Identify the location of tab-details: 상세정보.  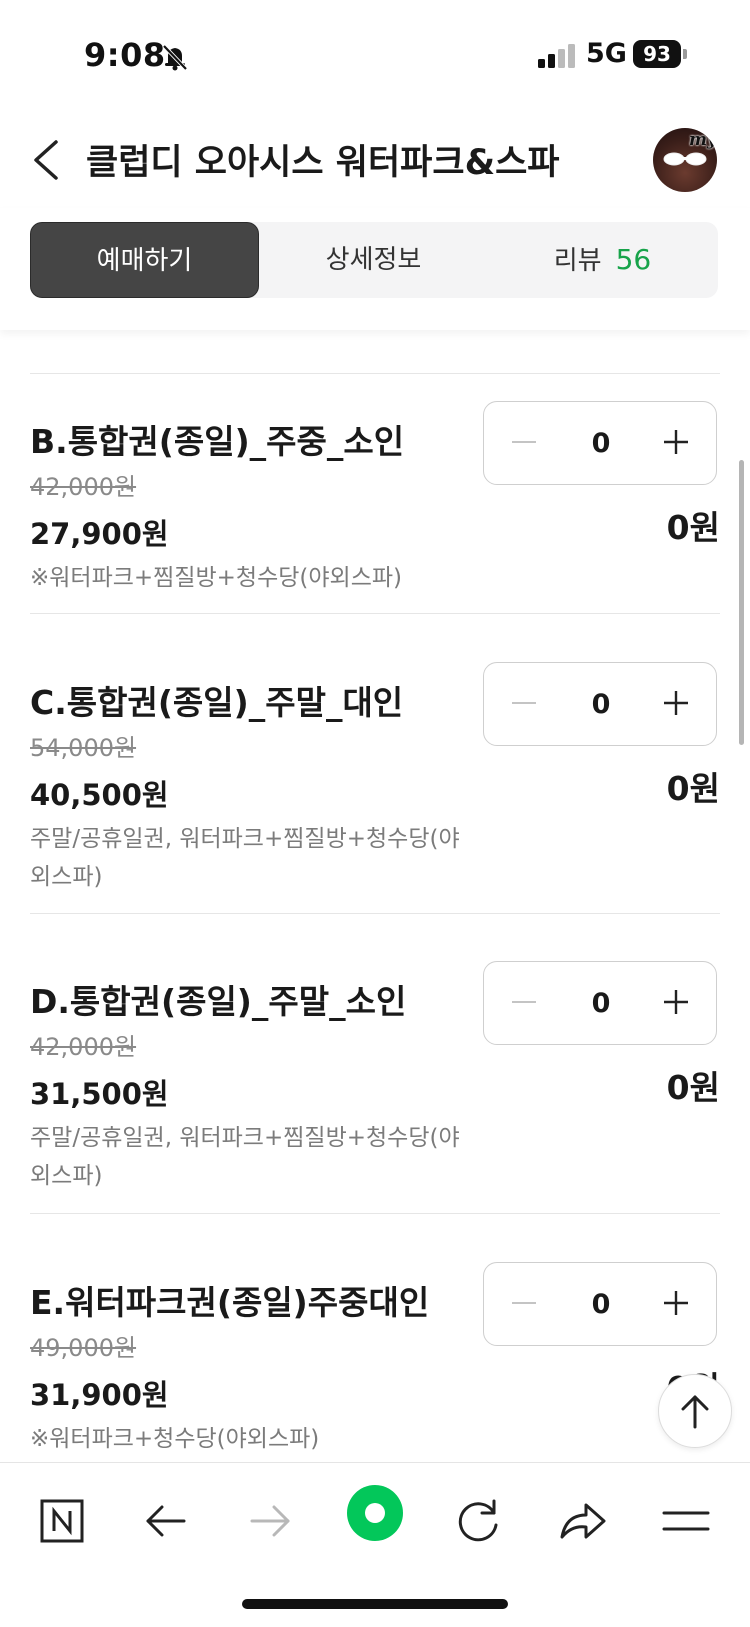
(373, 260).